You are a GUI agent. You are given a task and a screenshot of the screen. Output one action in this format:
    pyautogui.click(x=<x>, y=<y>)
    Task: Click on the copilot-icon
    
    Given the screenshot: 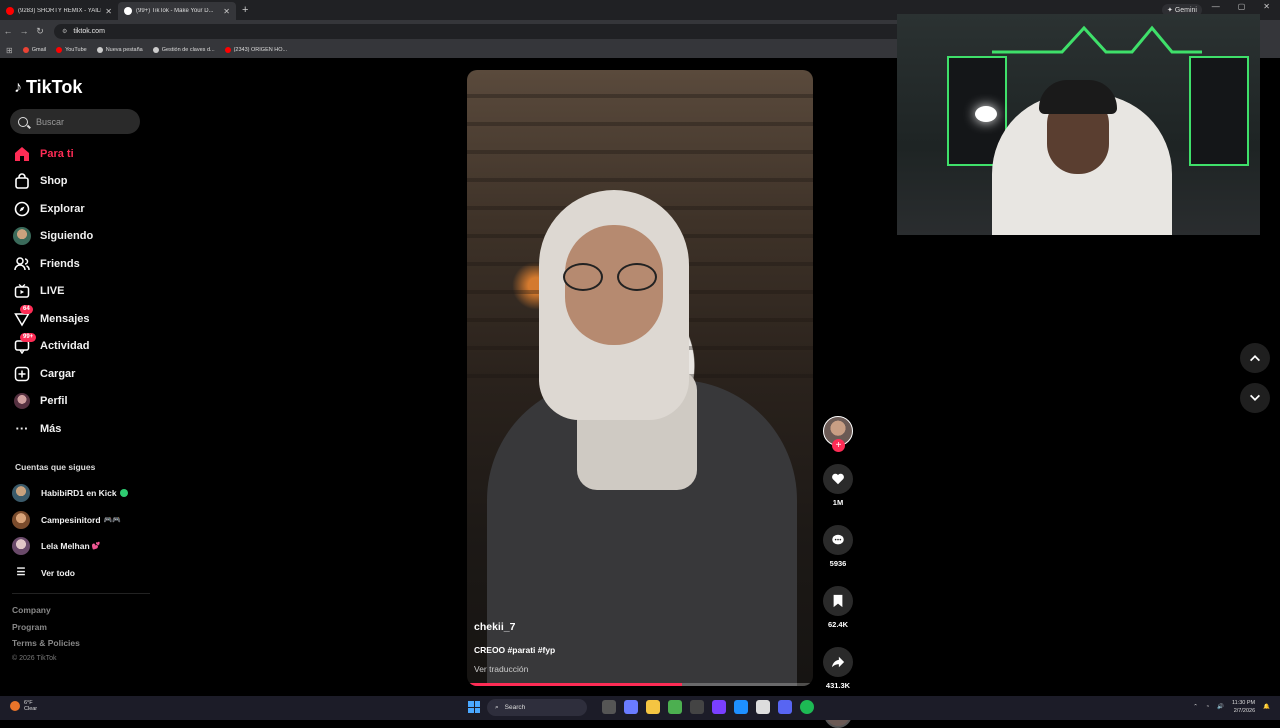 What is the action you would take?
    pyautogui.click(x=631, y=707)
    